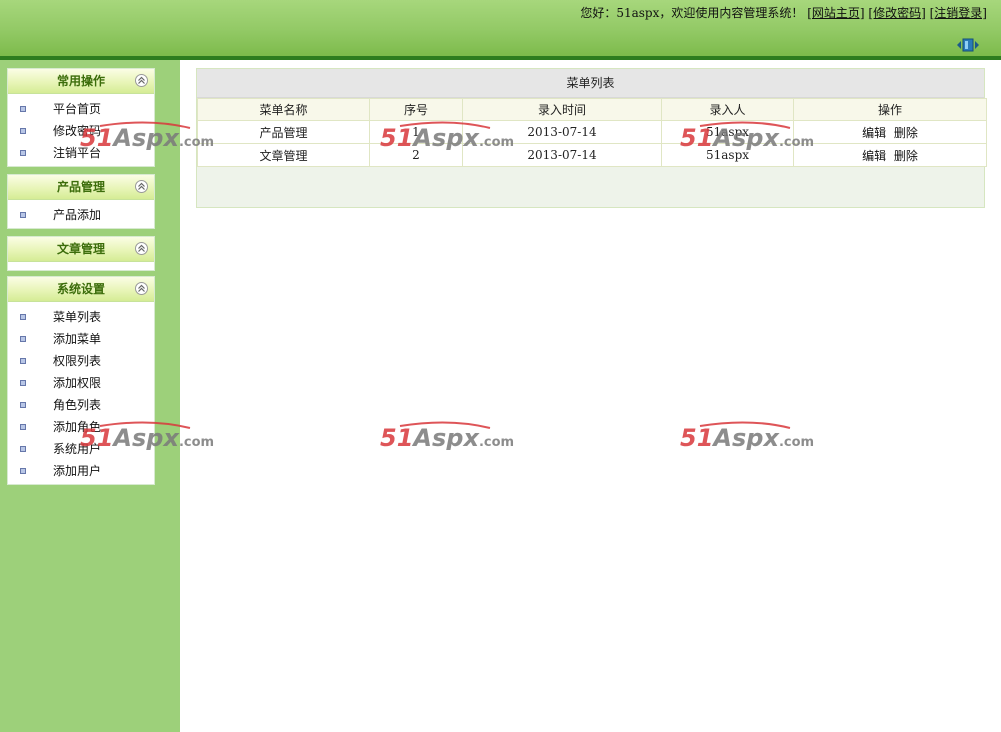  Describe the element at coordinates (727, 109) in the screenshot. I see `column-header-author: 录入人` at that location.